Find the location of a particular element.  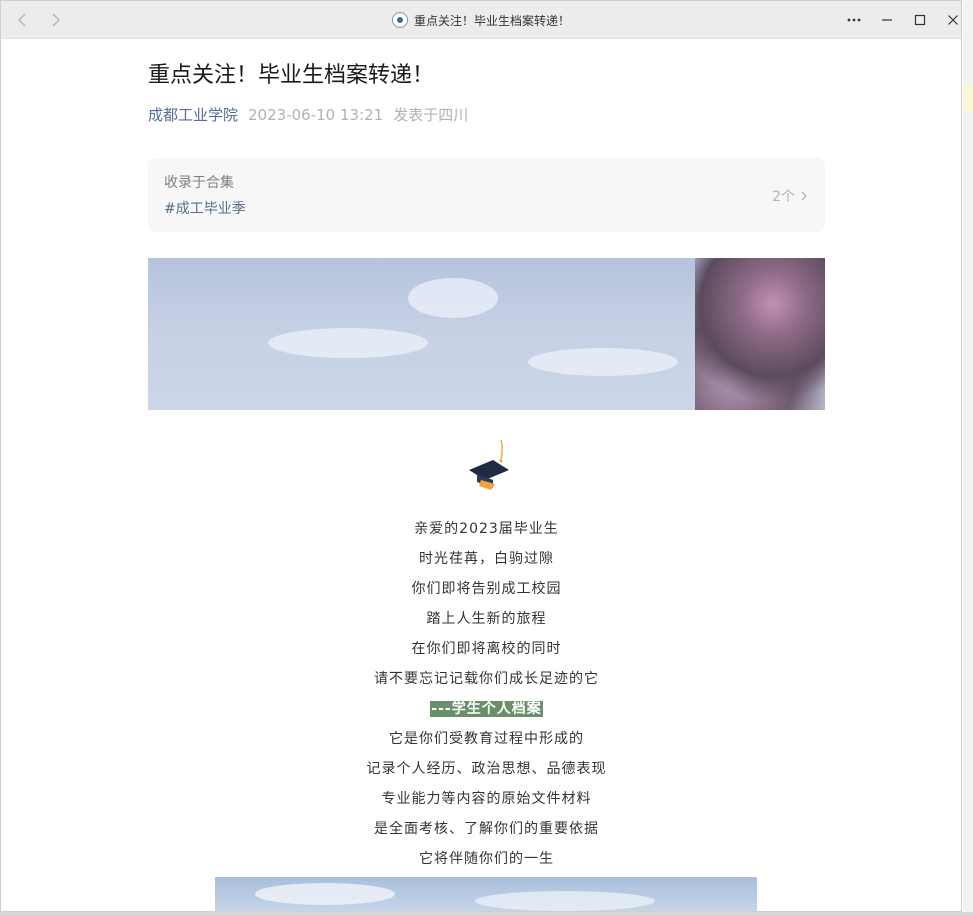

album-tag: #成工毕业季 is located at coordinates (205, 208).